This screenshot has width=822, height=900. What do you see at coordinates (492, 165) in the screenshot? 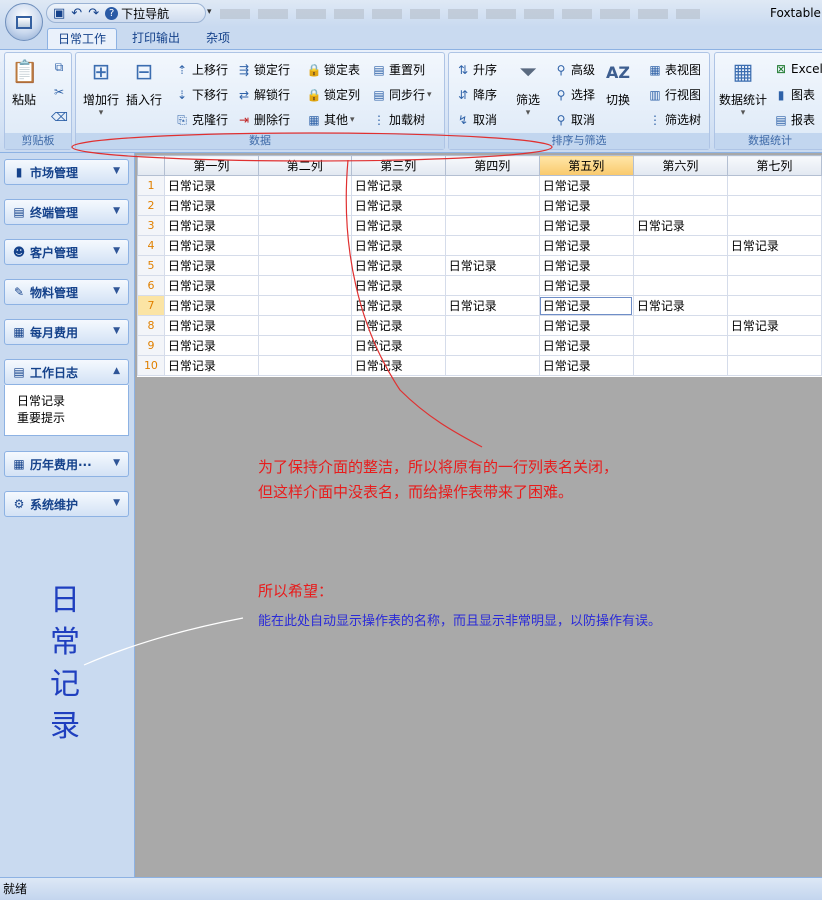
I see `column-header: 第四列` at bounding box center [492, 165].